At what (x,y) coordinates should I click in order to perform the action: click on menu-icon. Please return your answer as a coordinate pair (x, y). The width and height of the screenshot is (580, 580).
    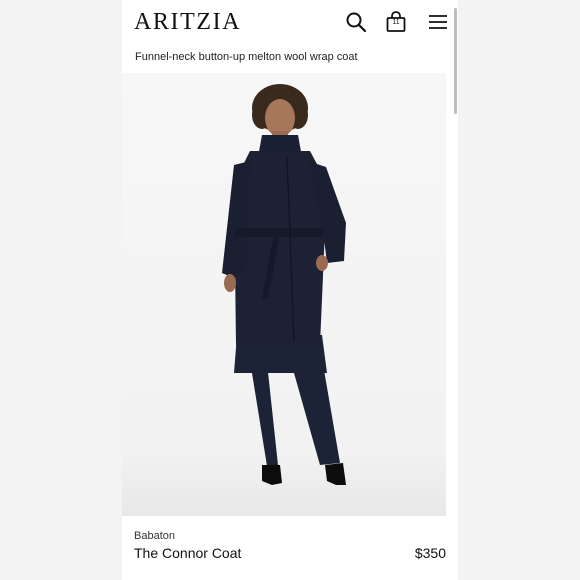
    Looking at the image, I should click on (438, 22).